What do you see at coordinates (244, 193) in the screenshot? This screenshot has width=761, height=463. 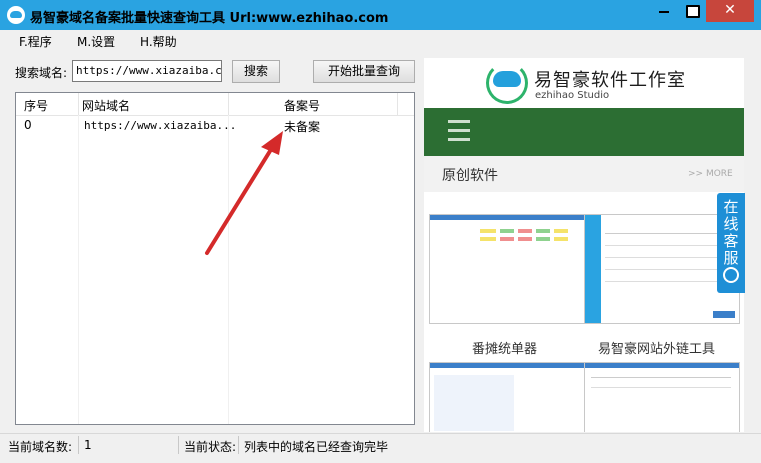 I see `red-arrow-annotation` at bounding box center [244, 193].